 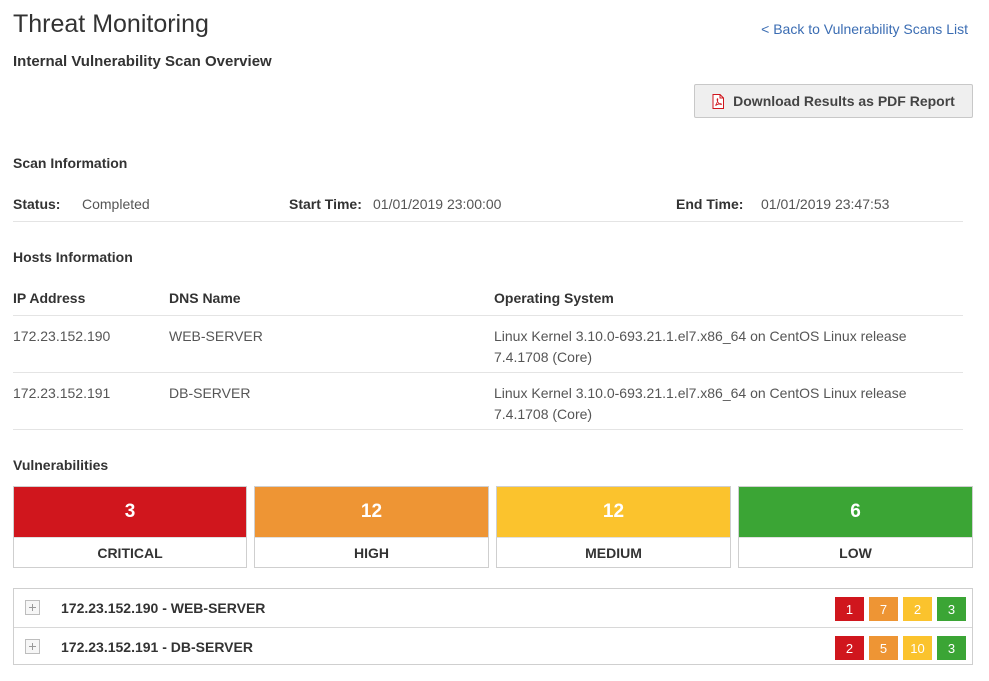 I want to click on high-badge: 7, so click(x=883, y=609).